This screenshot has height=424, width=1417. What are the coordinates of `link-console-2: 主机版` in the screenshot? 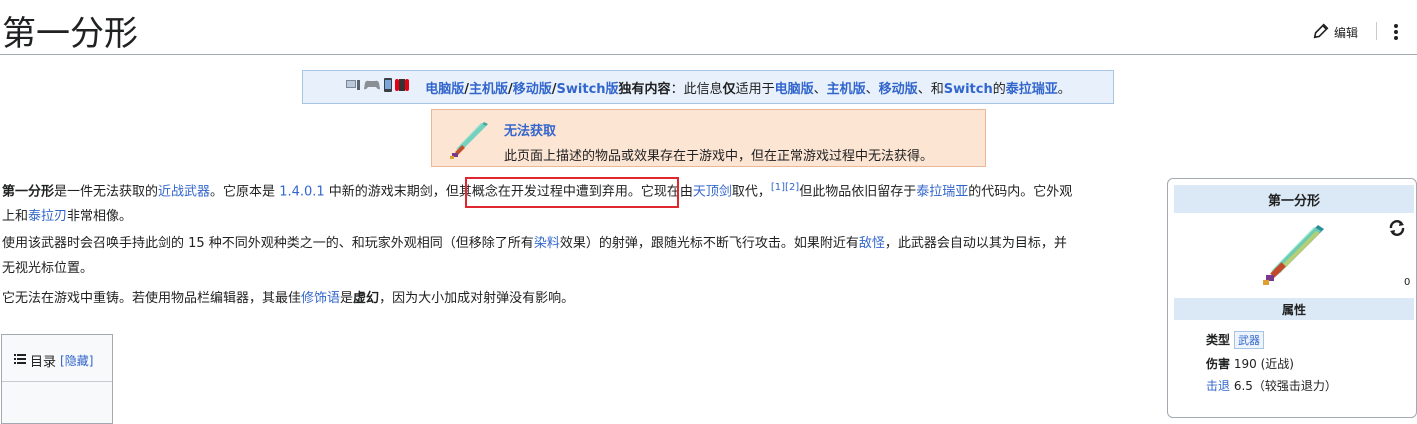 It's located at (846, 89).